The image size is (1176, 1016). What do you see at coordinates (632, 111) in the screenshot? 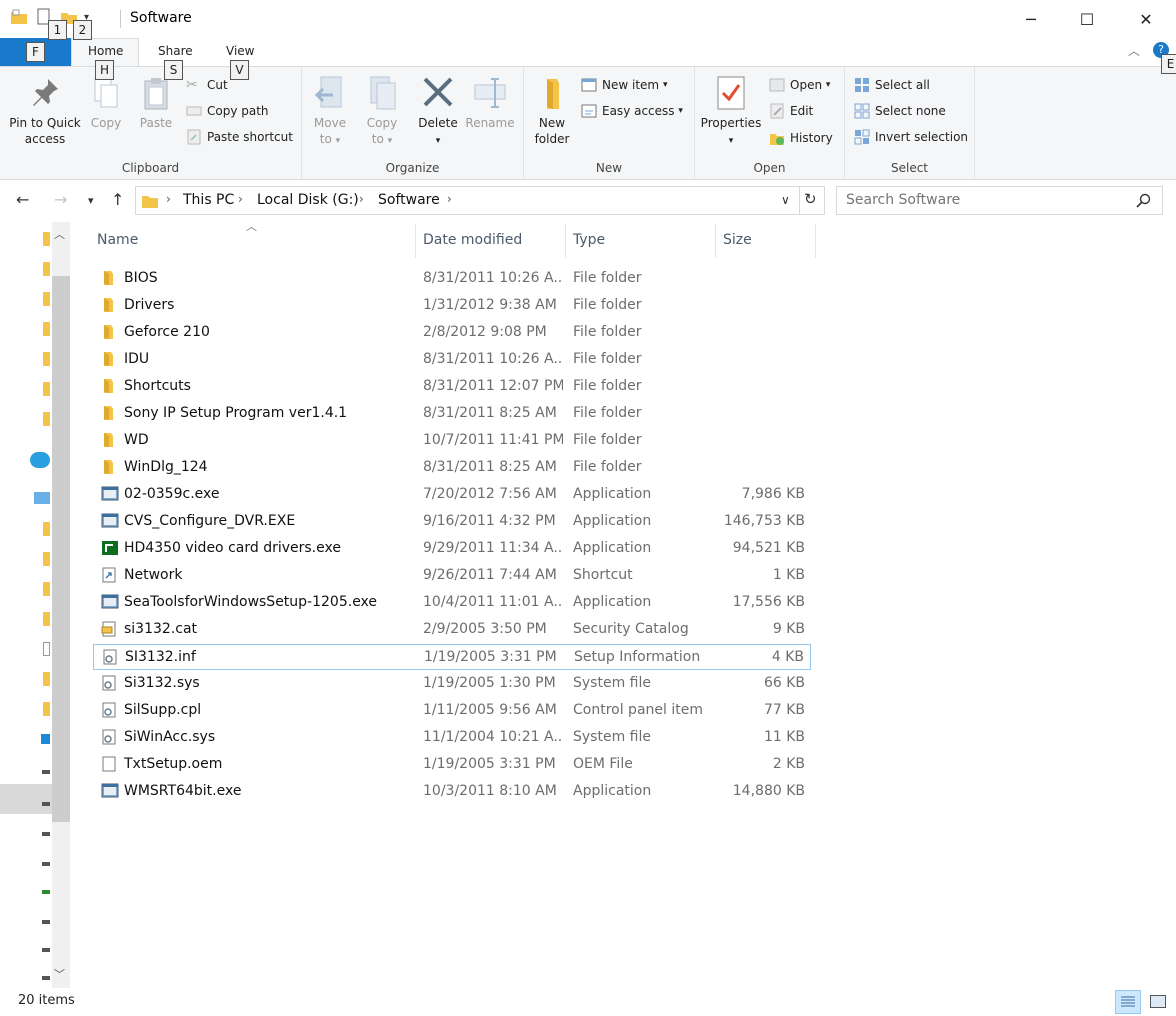
I see `easy-access-button: Easy access ▾` at bounding box center [632, 111].